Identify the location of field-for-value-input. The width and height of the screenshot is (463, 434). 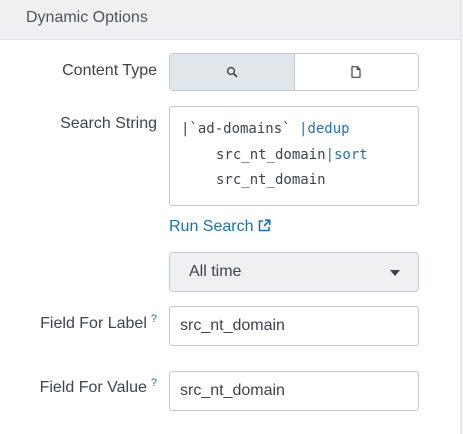
(294, 391).